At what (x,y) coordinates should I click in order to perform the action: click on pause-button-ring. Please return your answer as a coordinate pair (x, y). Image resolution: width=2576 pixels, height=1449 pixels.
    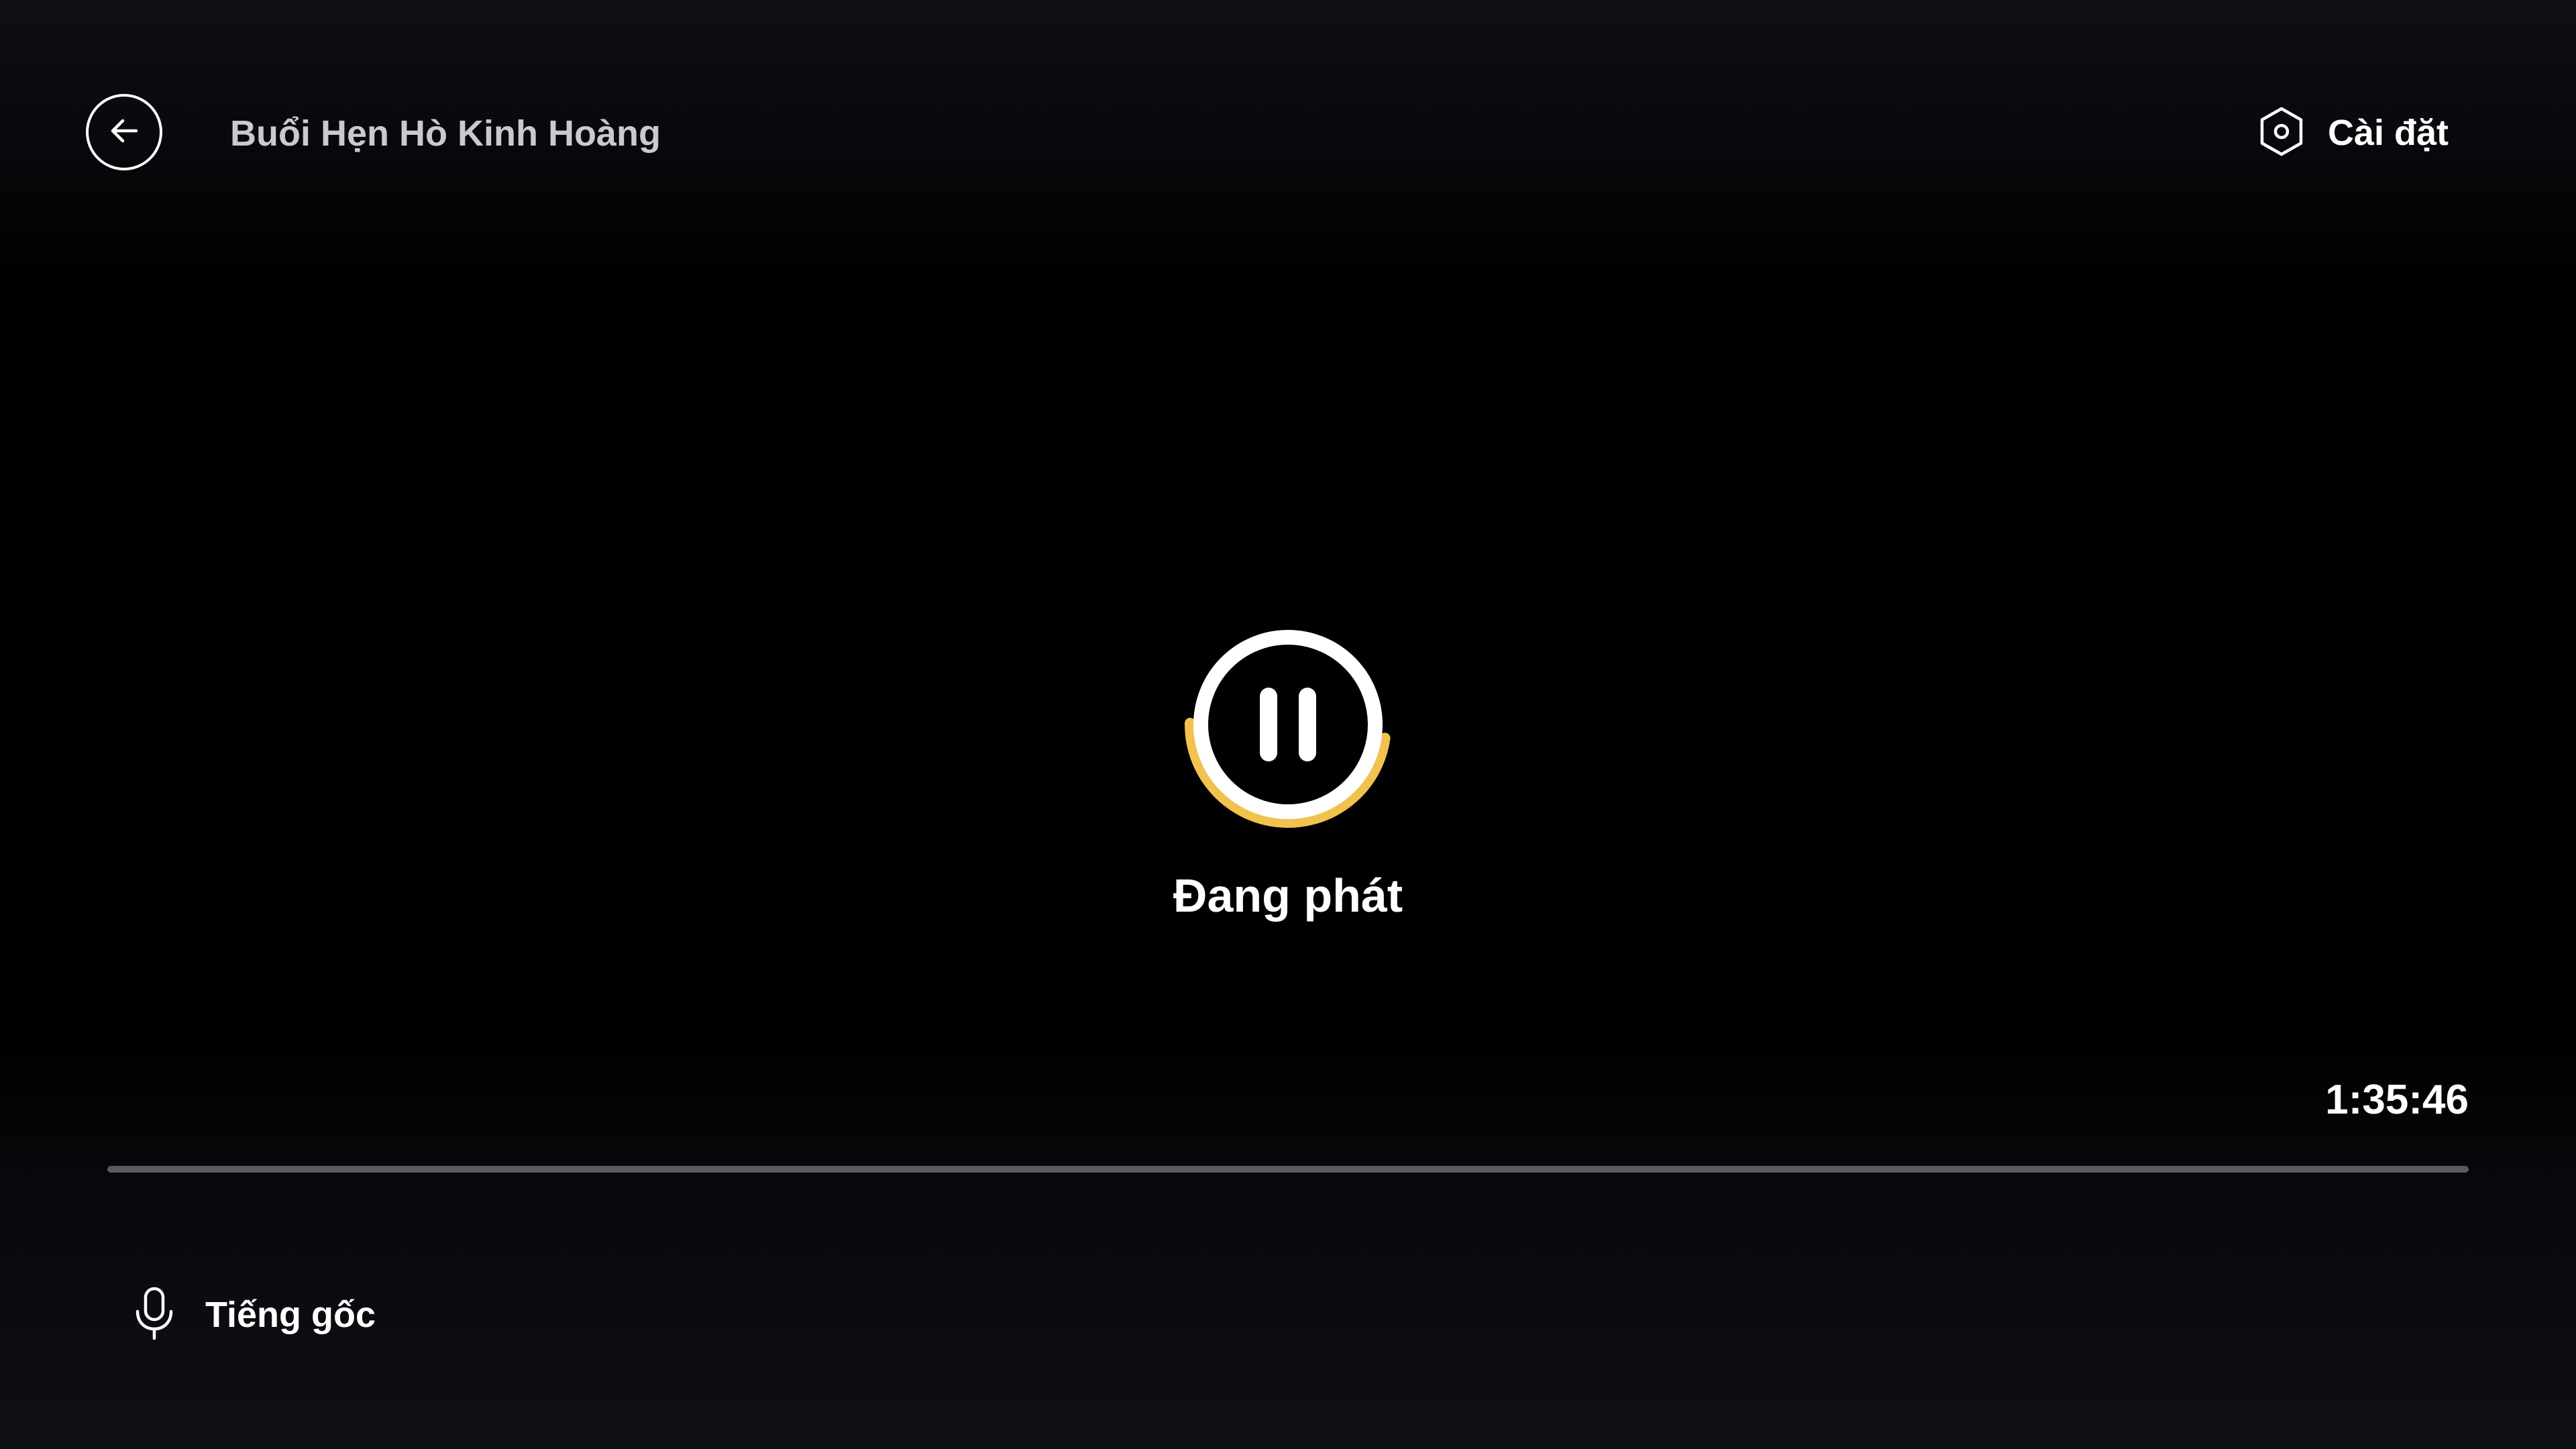
    Looking at the image, I should click on (1288, 724).